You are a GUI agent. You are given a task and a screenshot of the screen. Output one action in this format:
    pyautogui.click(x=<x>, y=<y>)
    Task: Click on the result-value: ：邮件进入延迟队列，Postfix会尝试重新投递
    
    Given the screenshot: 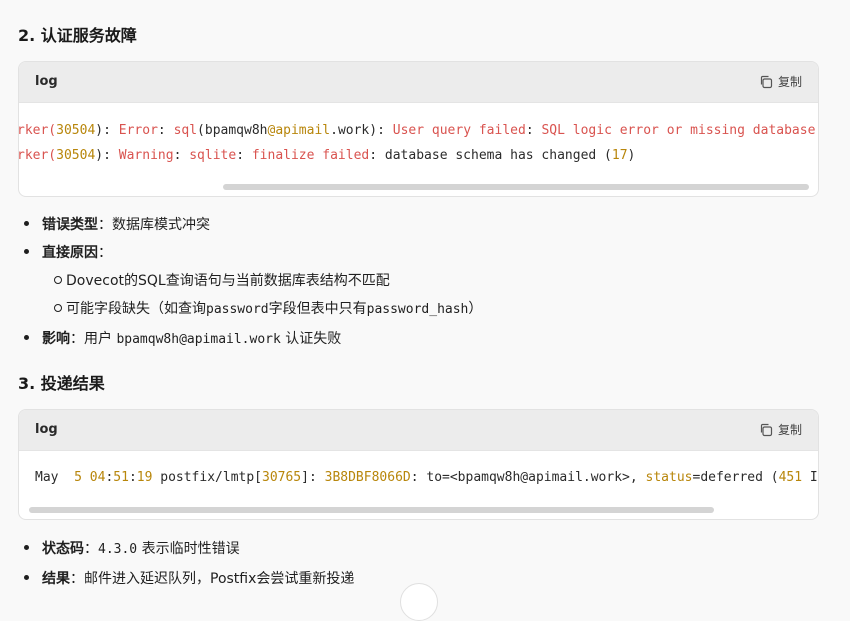 What is the action you would take?
    pyautogui.click(x=212, y=579)
    